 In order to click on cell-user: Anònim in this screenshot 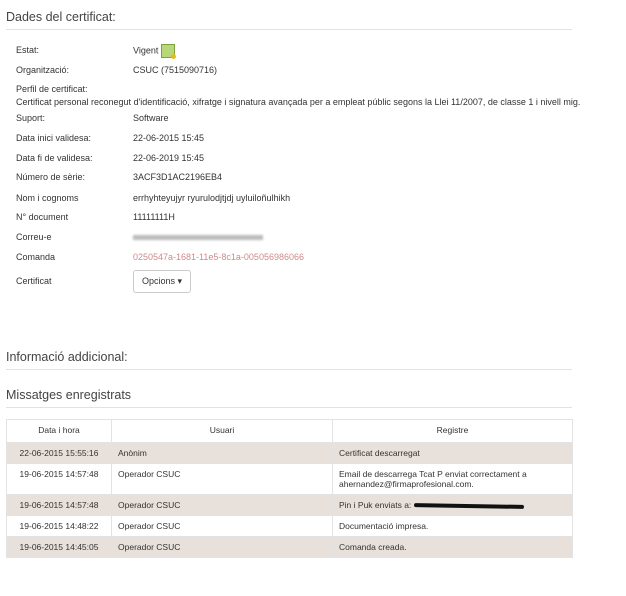, I will do `click(222, 453)`.